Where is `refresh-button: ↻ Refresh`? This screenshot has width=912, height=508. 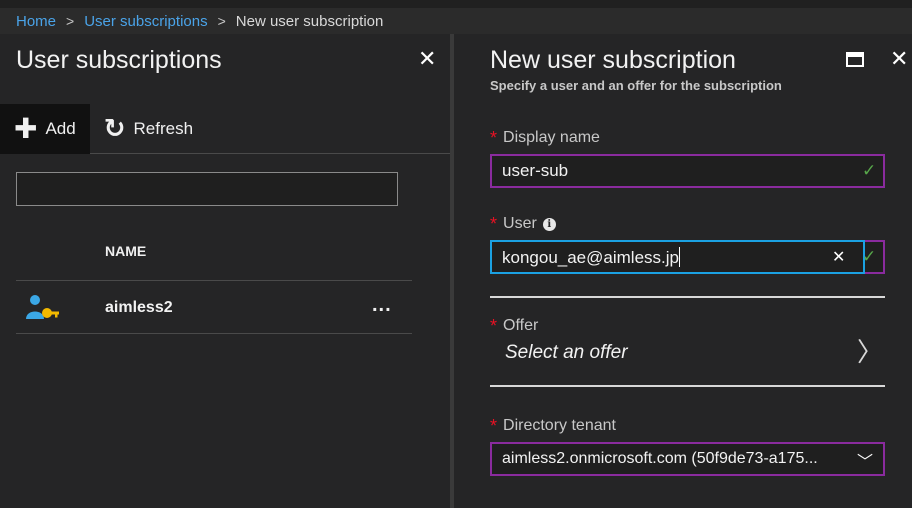 refresh-button: ↻ Refresh is located at coordinates (148, 129).